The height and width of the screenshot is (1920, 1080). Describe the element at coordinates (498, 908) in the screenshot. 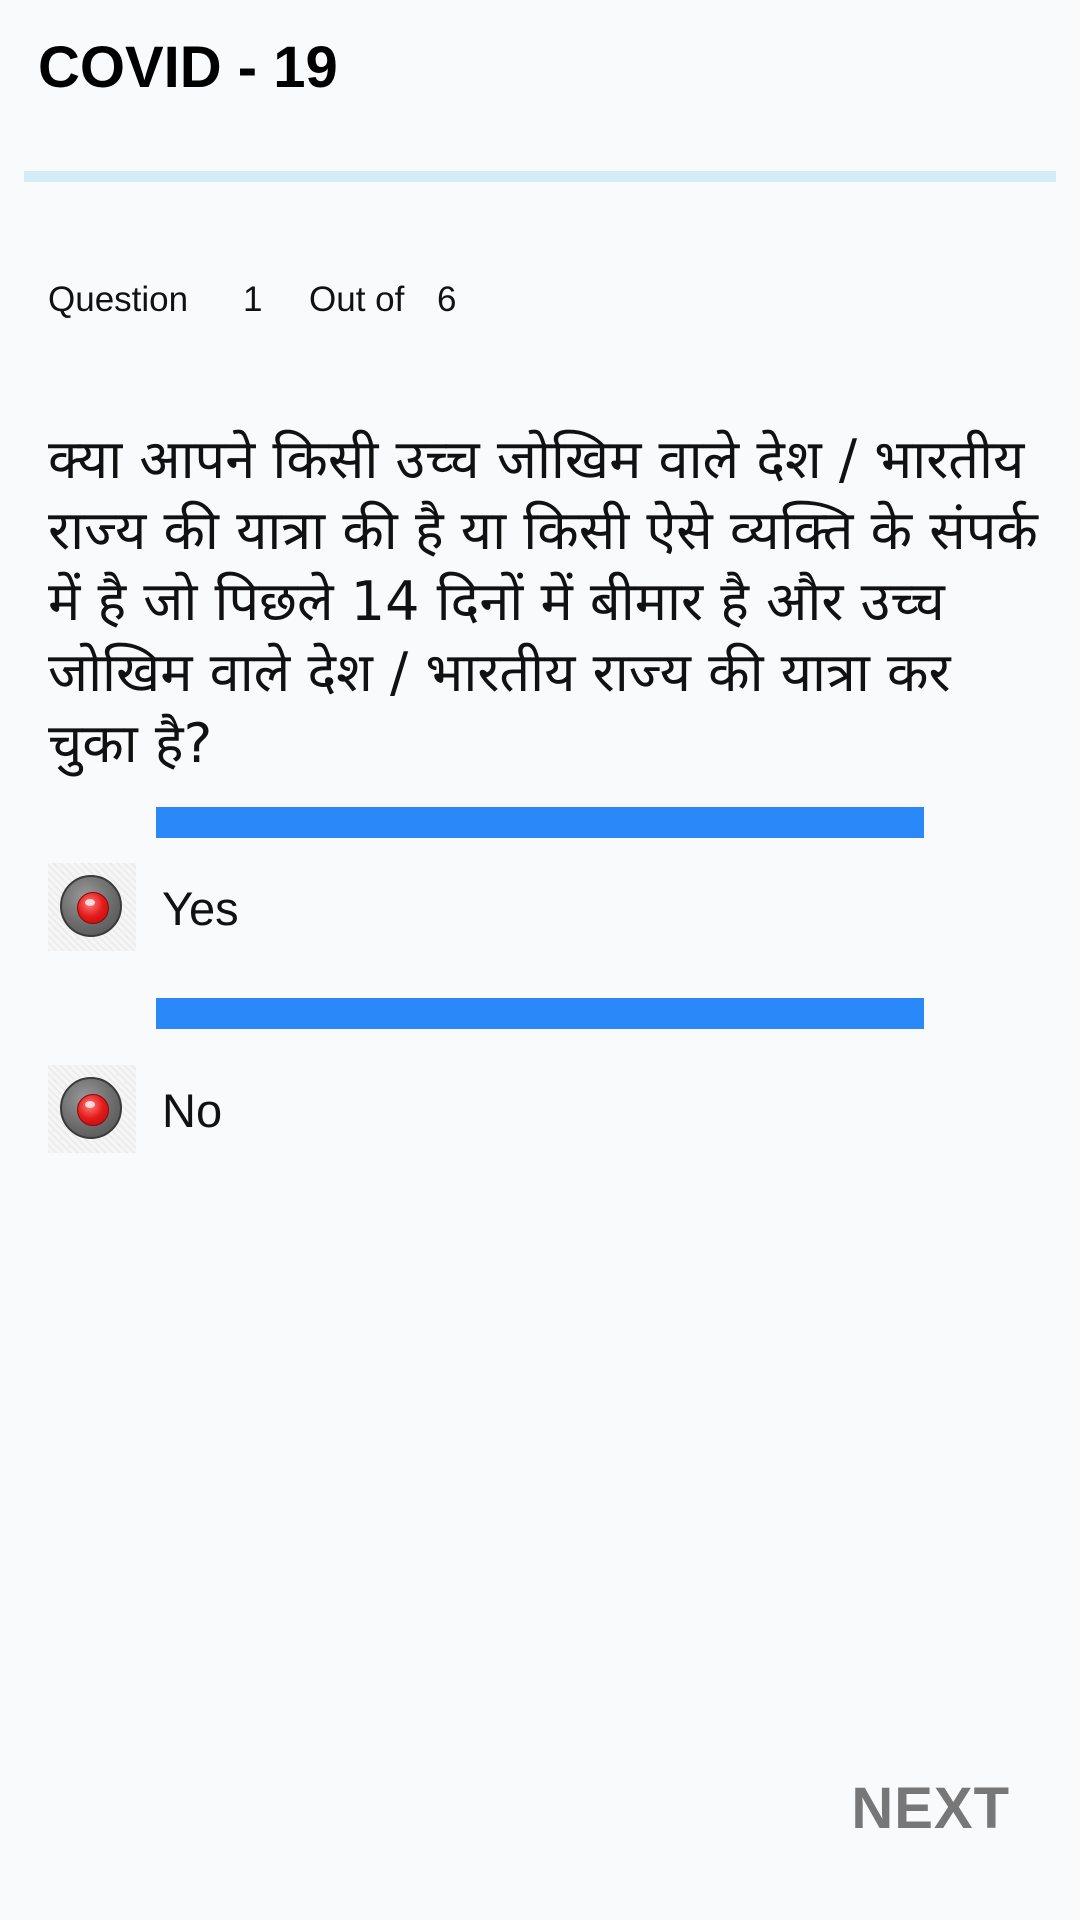

I see `option-yes: Yes` at that location.